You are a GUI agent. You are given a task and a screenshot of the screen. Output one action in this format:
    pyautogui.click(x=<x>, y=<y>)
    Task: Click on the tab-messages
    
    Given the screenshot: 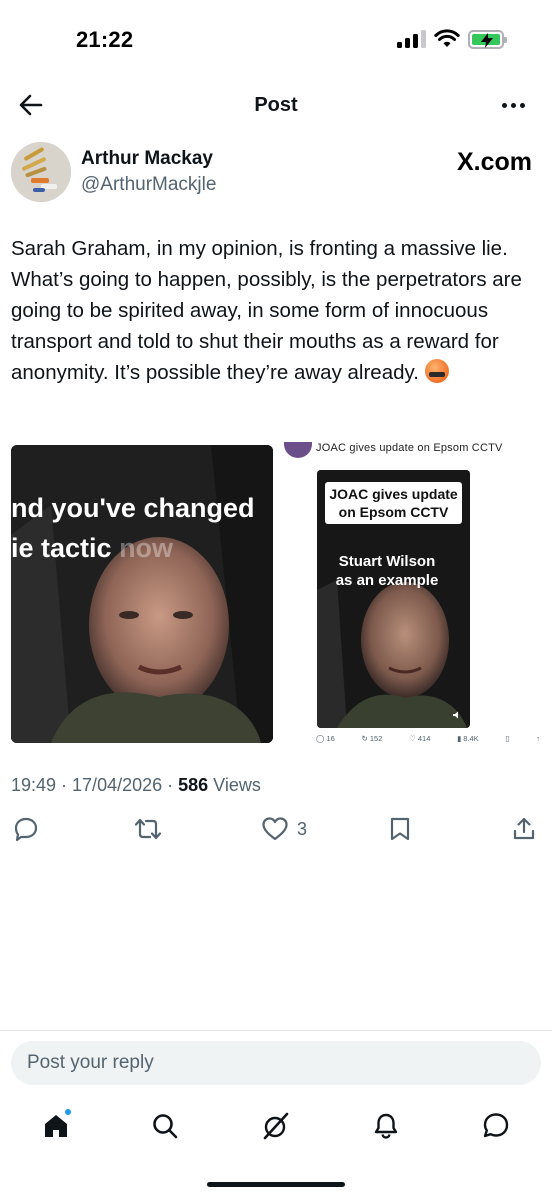 What is the action you would take?
    pyautogui.click(x=496, y=1126)
    